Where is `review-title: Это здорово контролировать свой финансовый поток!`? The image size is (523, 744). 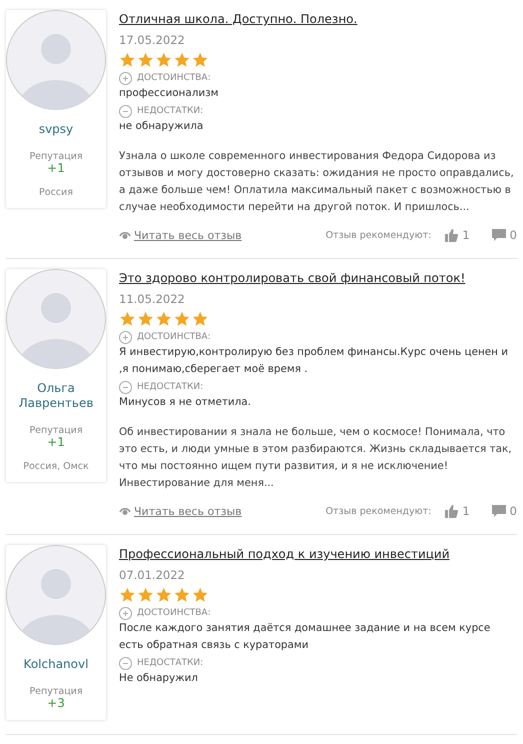
review-title: Это здорово контролировать свой финансовый поток! is located at coordinates (292, 278).